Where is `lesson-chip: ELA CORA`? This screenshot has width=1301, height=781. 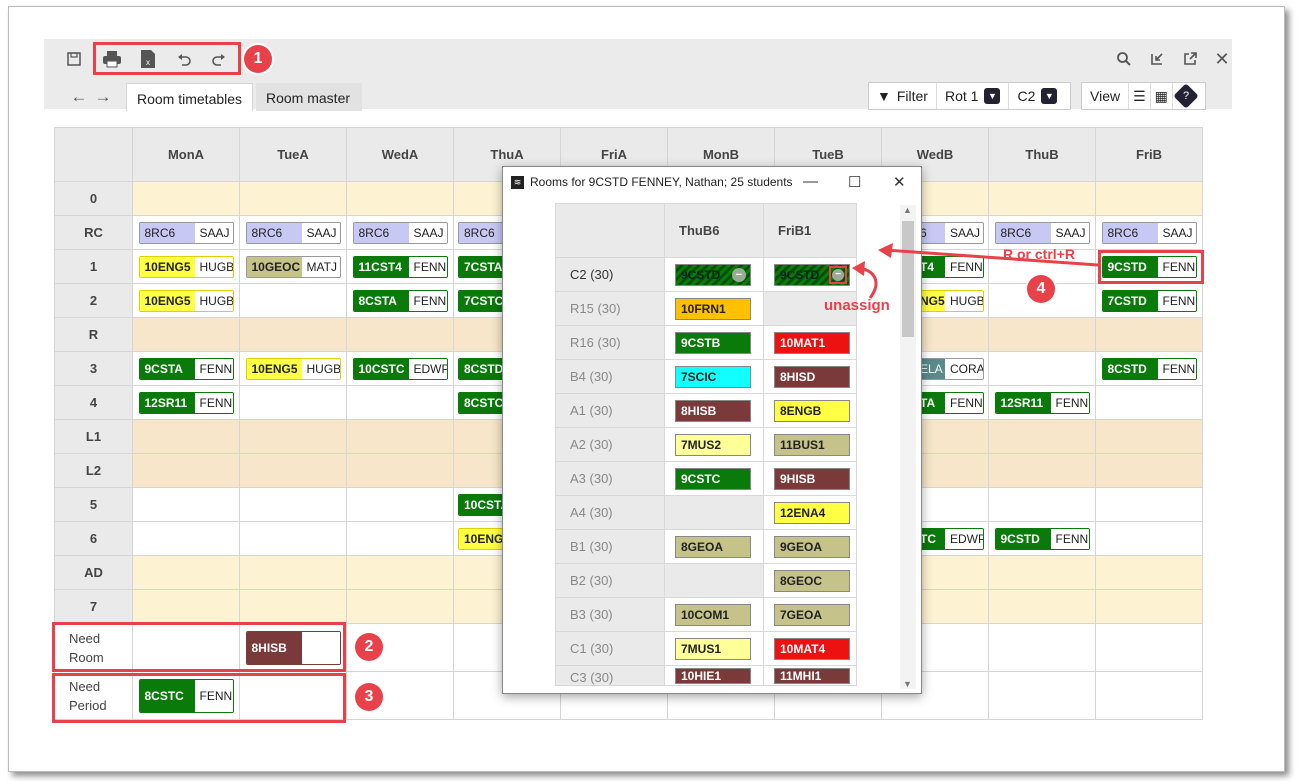 lesson-chip: ELA CORA is located at coordinates (949, 368).